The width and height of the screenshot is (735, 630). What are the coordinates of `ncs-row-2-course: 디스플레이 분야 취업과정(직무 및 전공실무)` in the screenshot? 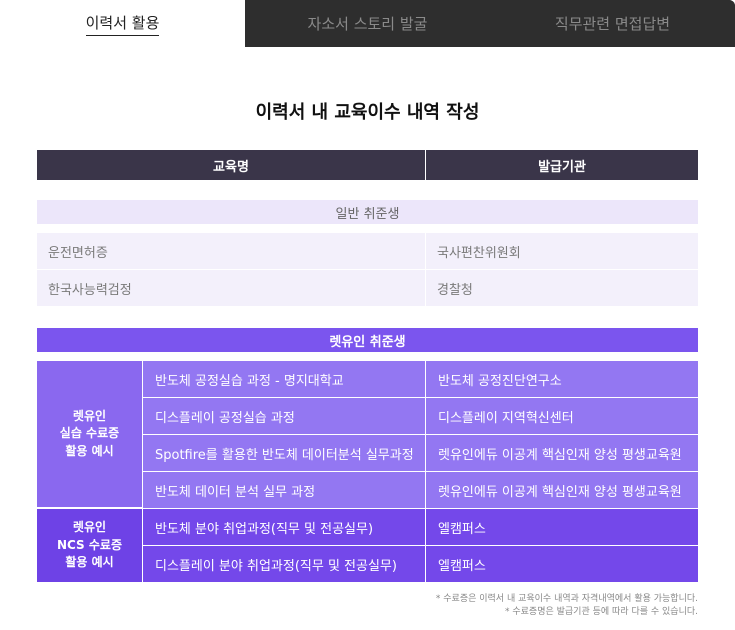 It's located at (284, 564).